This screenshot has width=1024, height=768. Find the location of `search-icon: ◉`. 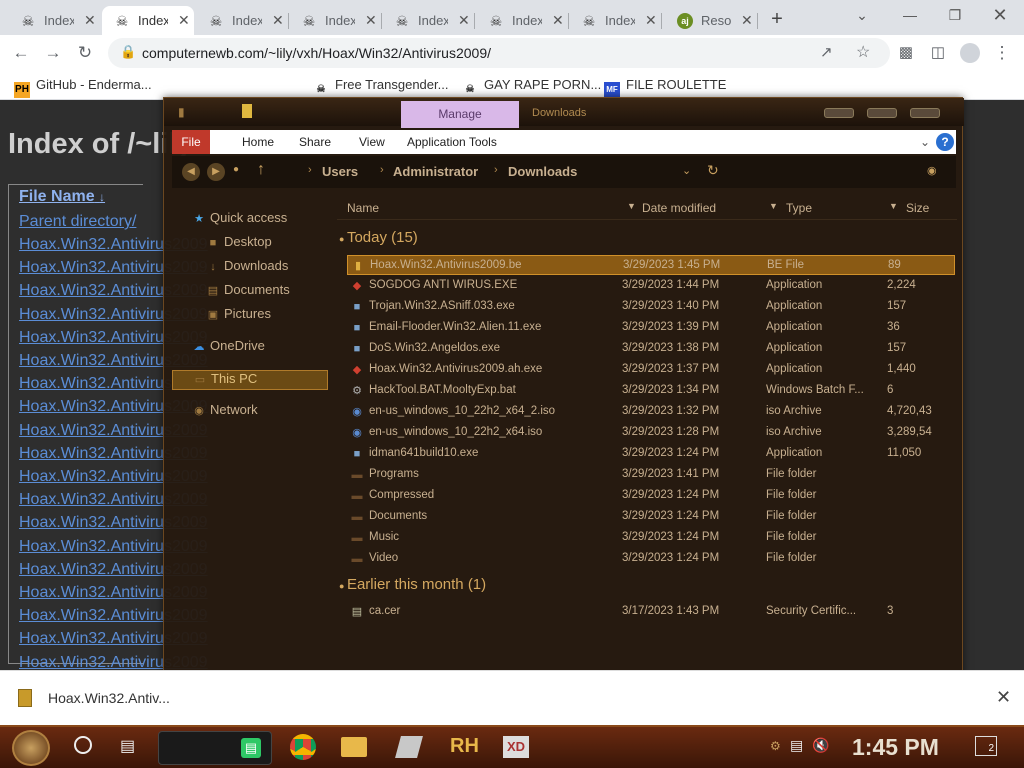

search-icon: ◉ is located at coordinates (932, 170).